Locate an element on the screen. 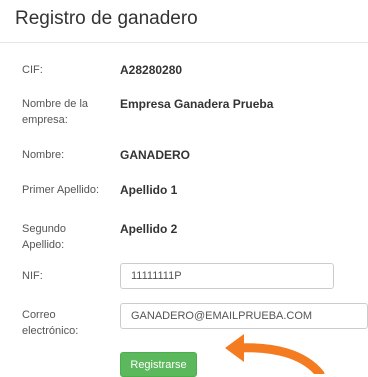  curved-arrow-icon is located at coordinates (275, 354).